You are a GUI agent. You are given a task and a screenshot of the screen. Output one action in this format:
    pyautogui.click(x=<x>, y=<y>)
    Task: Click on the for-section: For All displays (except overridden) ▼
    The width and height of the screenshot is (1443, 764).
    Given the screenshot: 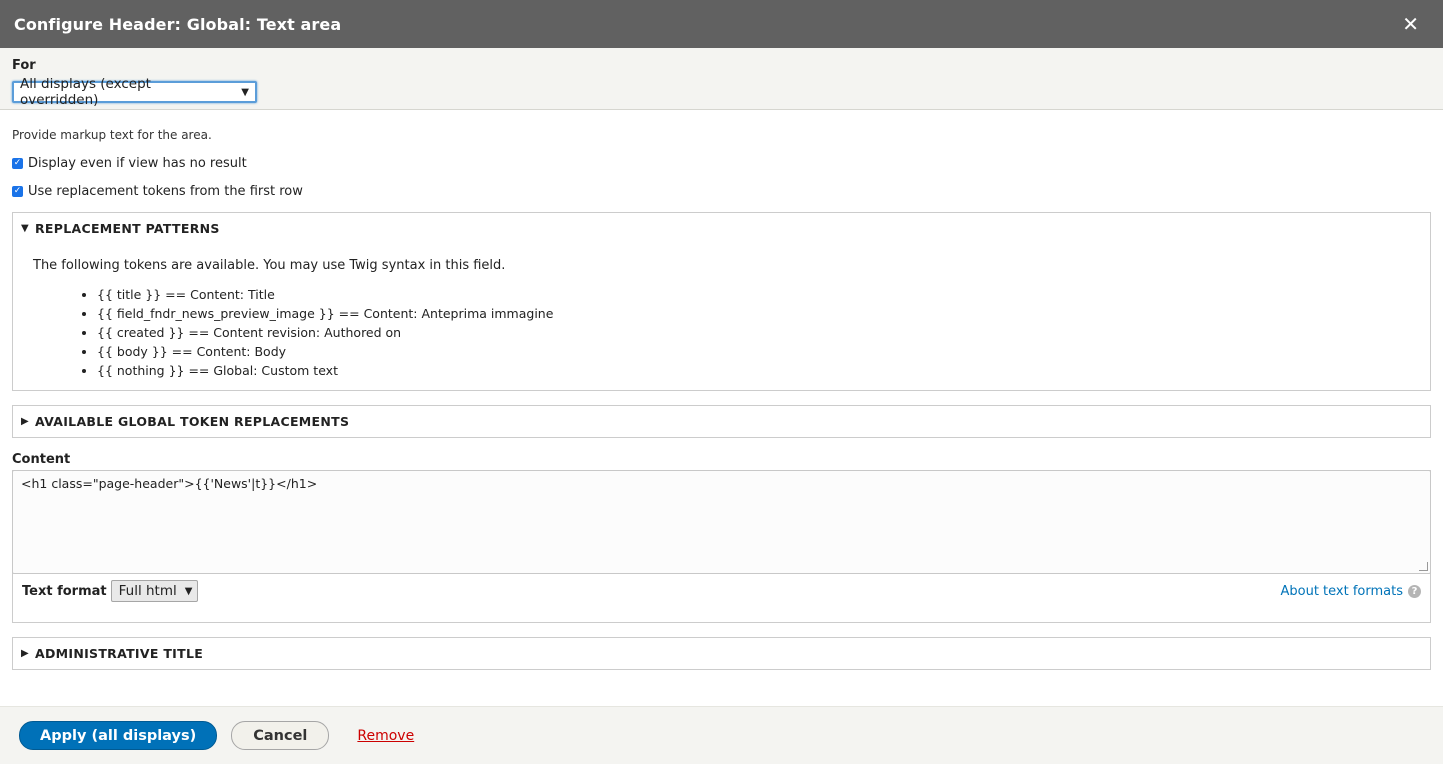 What is the action you would take?
    pyautogui.click(x=721, y=79)
    